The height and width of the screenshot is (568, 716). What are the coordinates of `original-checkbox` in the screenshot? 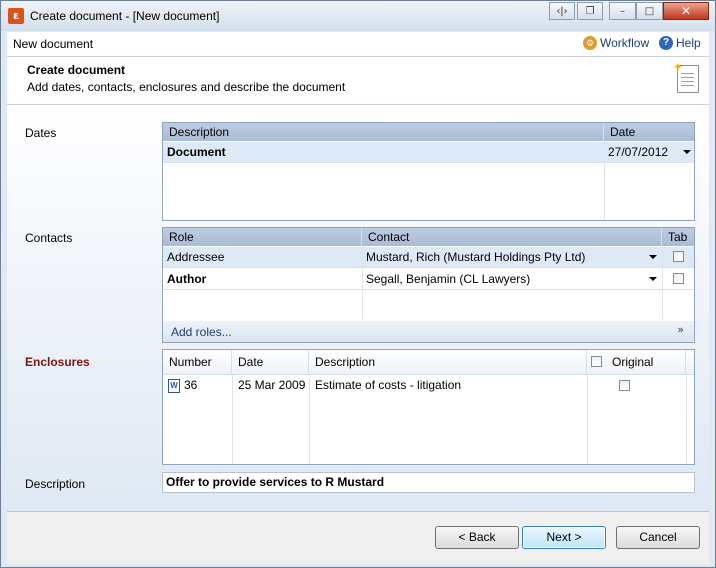 It's located at (624, 385).